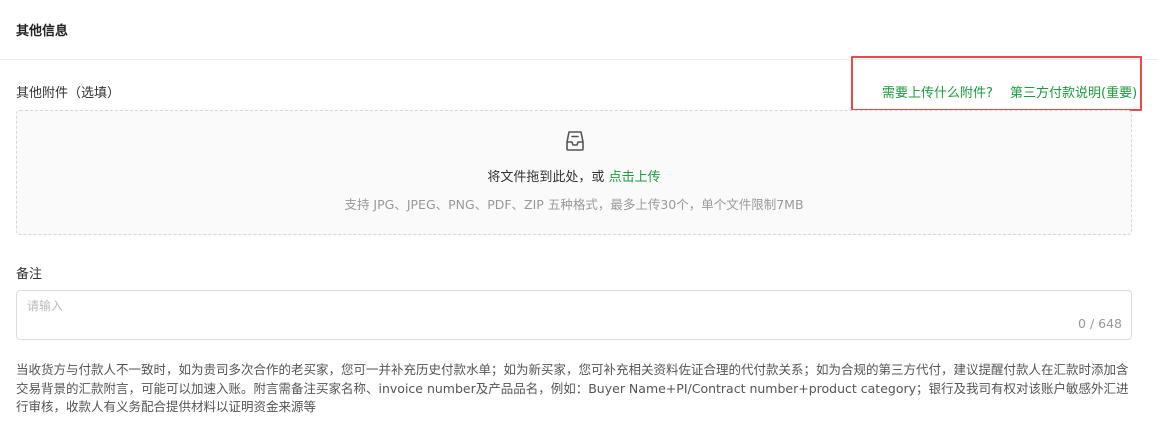  I want to click on remark-field-container: 0 / 648, so click(574, 315).